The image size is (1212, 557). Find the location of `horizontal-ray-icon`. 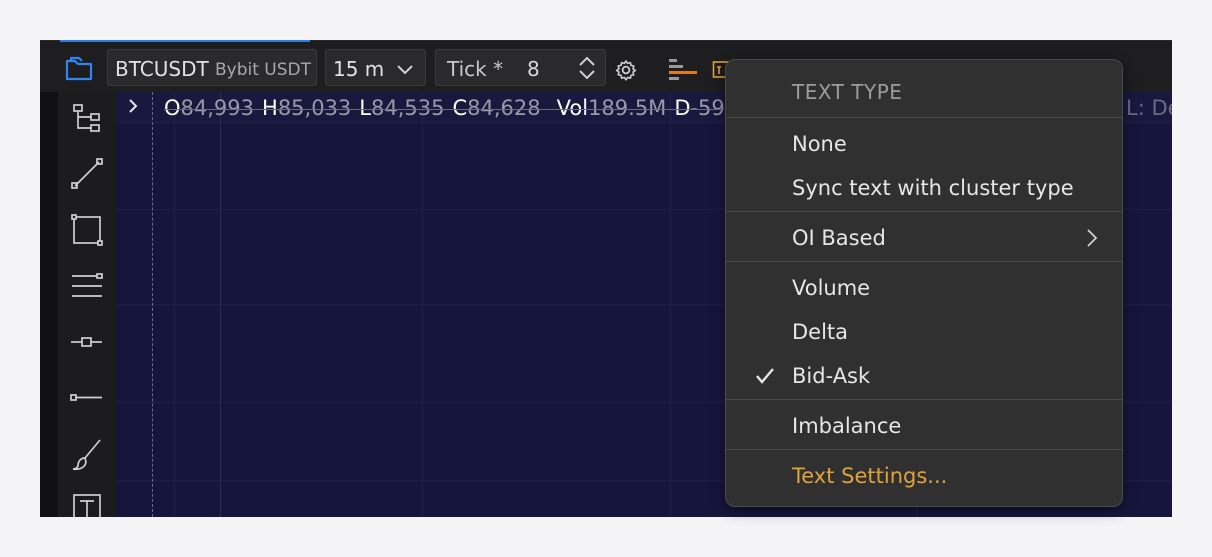

horizontal-ray-icon is located at coordinates (87, 342).